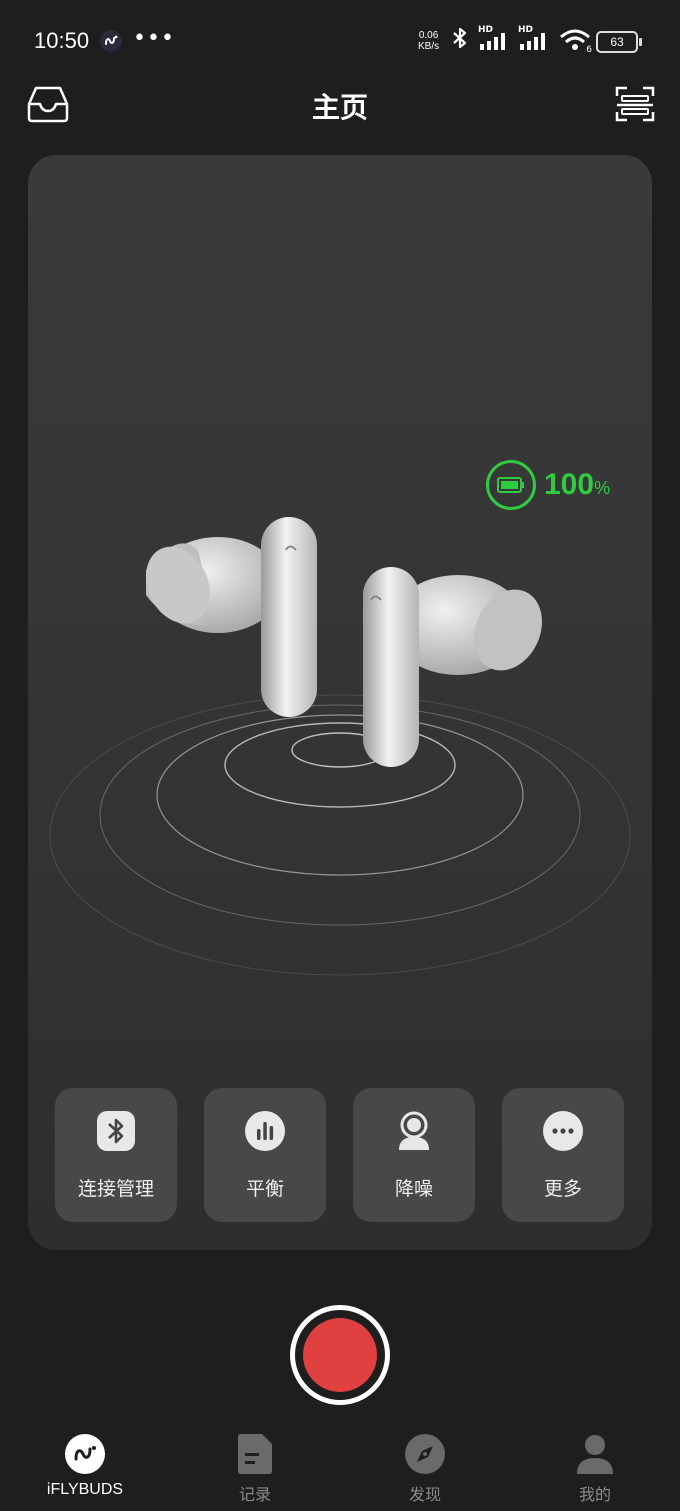 The height and width of the screenshot is (1511, 680). I want to click on tab-records-label: 记录, so click(254, 1494).